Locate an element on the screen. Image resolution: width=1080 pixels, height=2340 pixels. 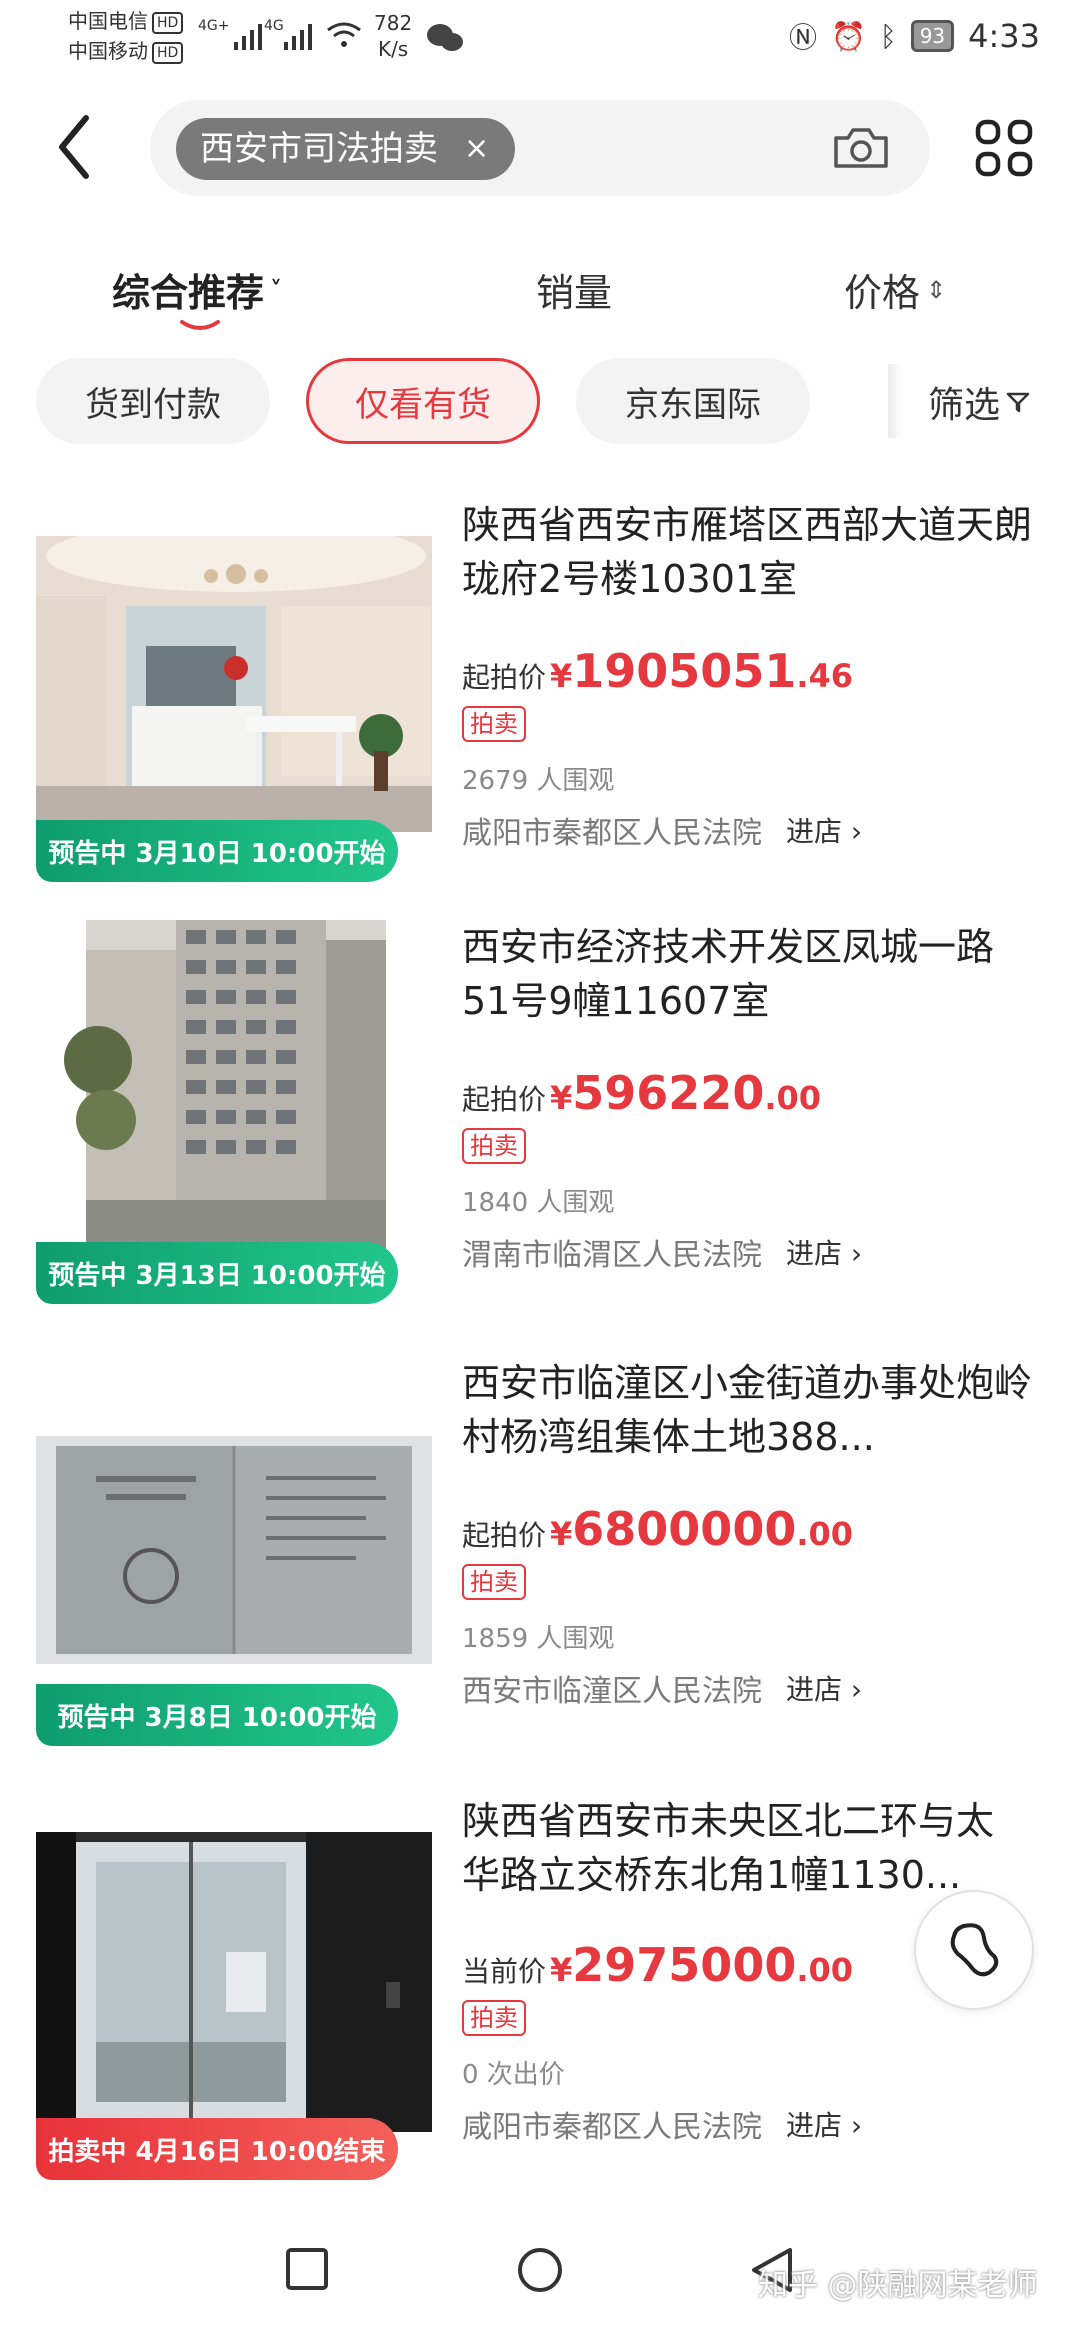
filter-button: 筛选 is located at coordinates (979, 402).